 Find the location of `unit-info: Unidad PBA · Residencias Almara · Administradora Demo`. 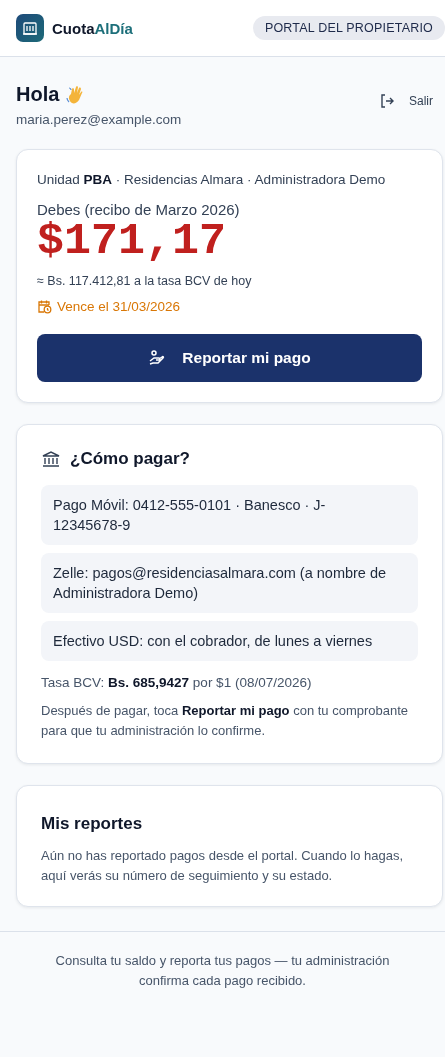

unit-info: Unidad PBA · Residencias Almara · Administradora Demo is located at coordinates (212, 179).